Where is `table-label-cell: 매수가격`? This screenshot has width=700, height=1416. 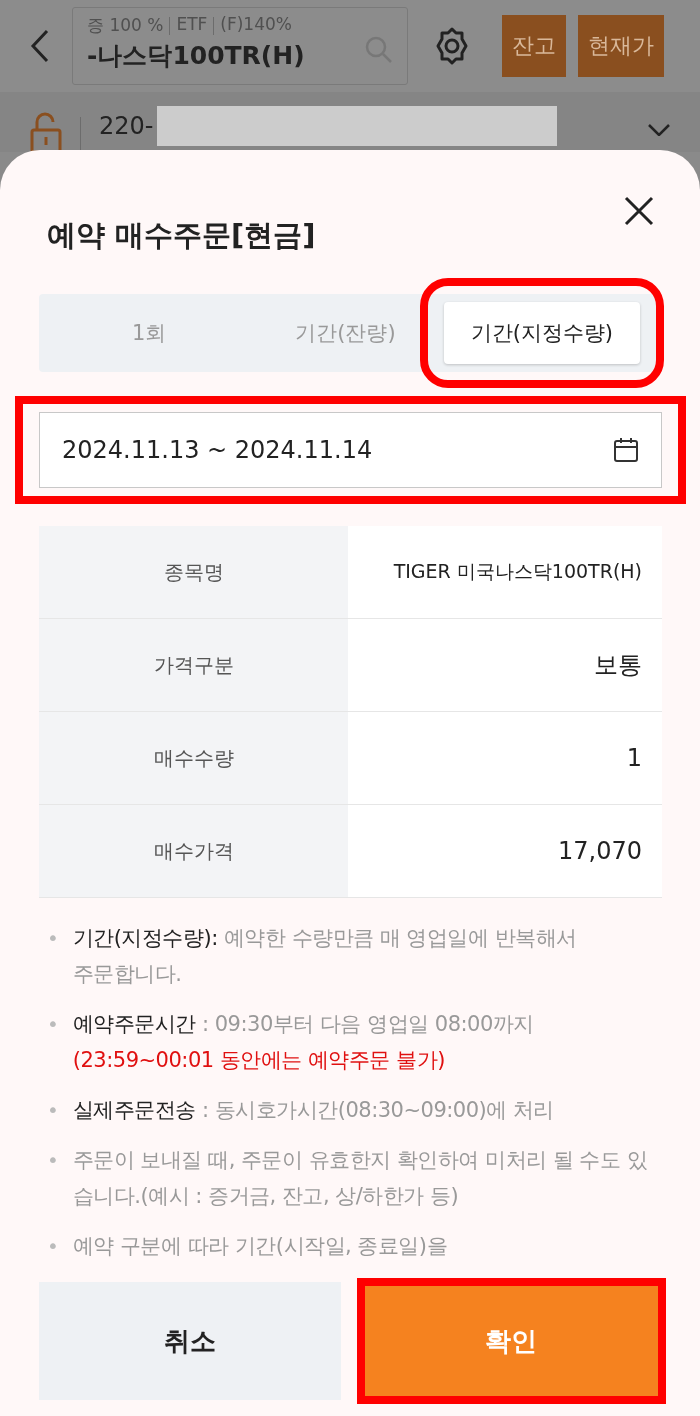
table-label-cell: 매수가격 is located at coordinates (193, 851).